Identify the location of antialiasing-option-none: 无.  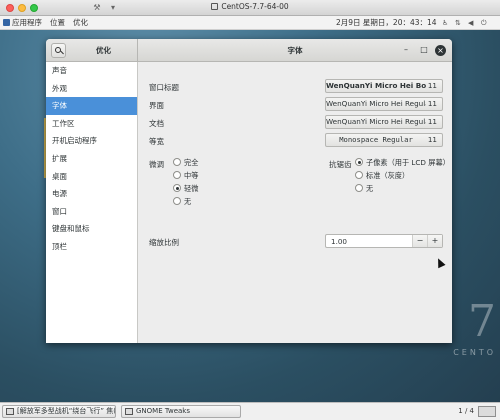
(364, 189).